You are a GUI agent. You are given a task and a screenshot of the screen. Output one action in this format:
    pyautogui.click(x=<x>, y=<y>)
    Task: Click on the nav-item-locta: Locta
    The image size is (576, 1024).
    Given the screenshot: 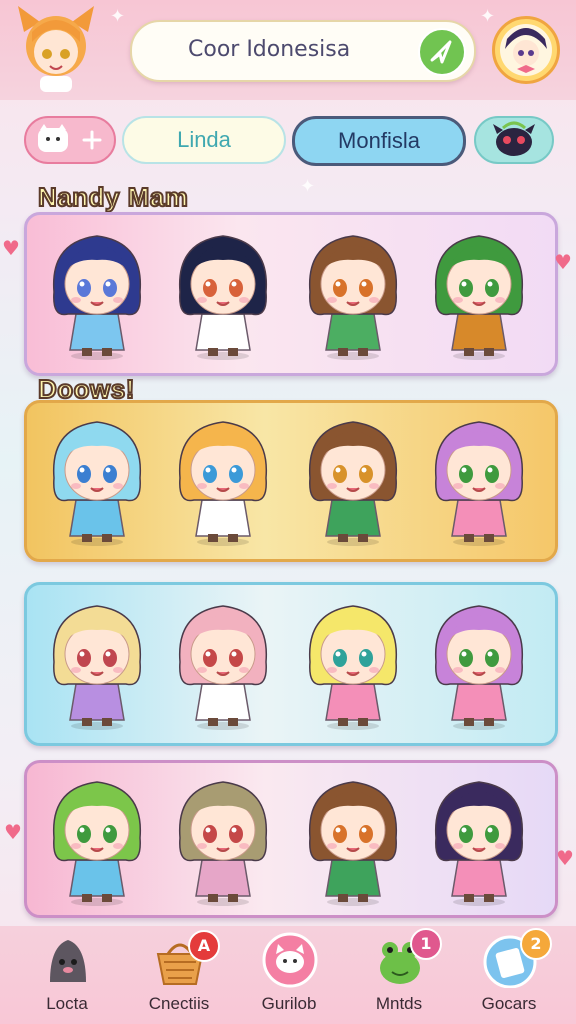 What is the action you would take?
    pyautogui.click(x=67, y=975)
    